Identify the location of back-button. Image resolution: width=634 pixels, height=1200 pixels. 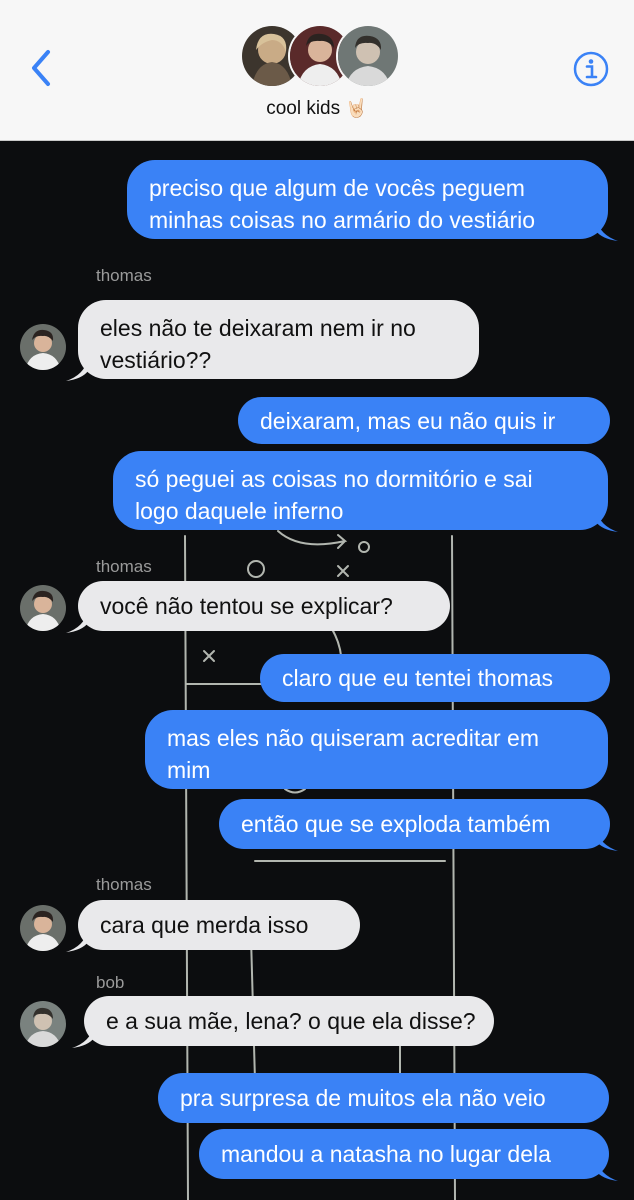
(44, 68).